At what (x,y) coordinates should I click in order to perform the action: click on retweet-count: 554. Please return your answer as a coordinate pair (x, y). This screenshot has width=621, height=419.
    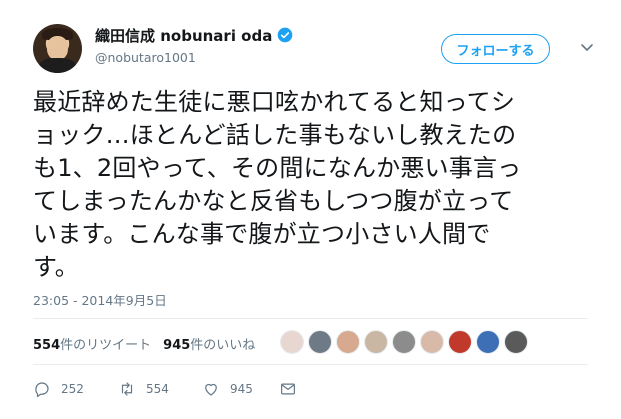
    Looking at the image, I should click on (157, 389).